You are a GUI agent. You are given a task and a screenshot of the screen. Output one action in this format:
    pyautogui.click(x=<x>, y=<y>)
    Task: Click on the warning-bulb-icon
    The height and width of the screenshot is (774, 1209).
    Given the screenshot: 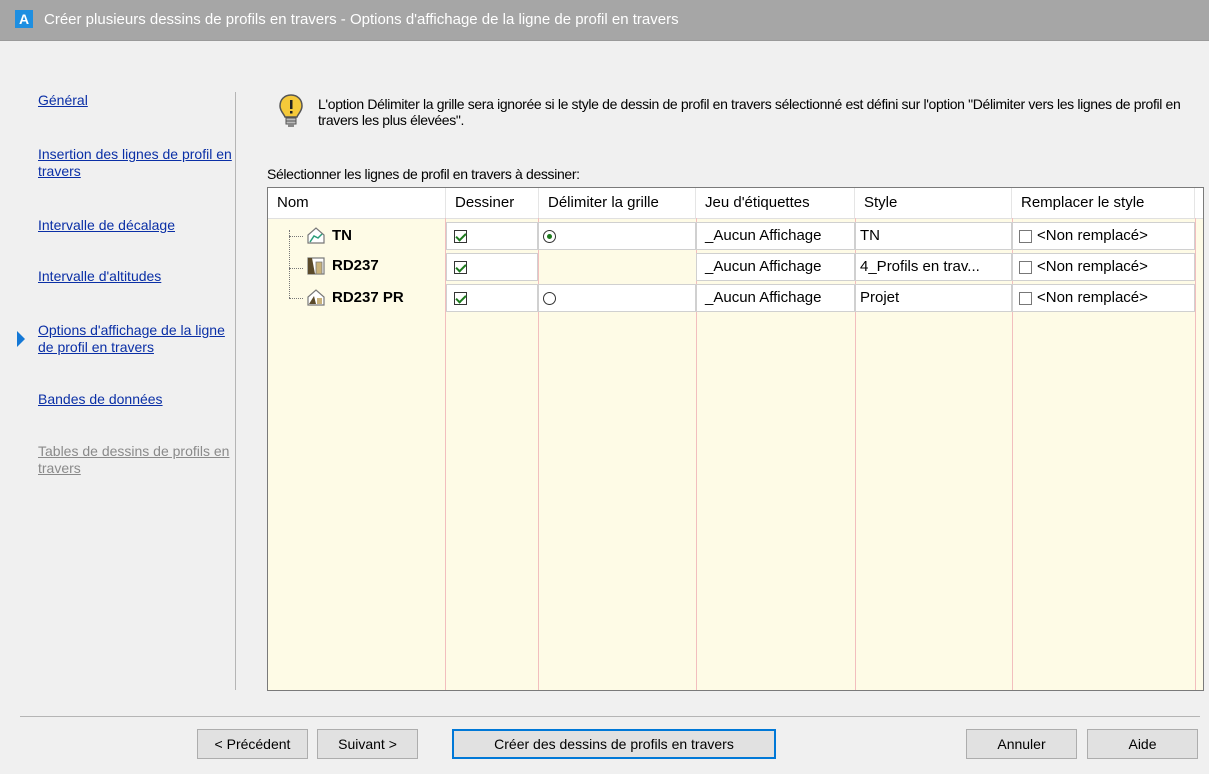 What is the action you would take?
    pyautogui.click(x=291, y=110)
    